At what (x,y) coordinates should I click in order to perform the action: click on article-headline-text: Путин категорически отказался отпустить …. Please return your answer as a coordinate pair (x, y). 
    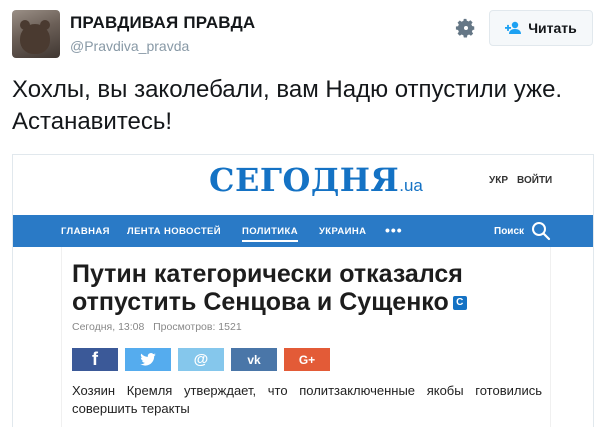
    Looking at the image, I should click on (267, 288).